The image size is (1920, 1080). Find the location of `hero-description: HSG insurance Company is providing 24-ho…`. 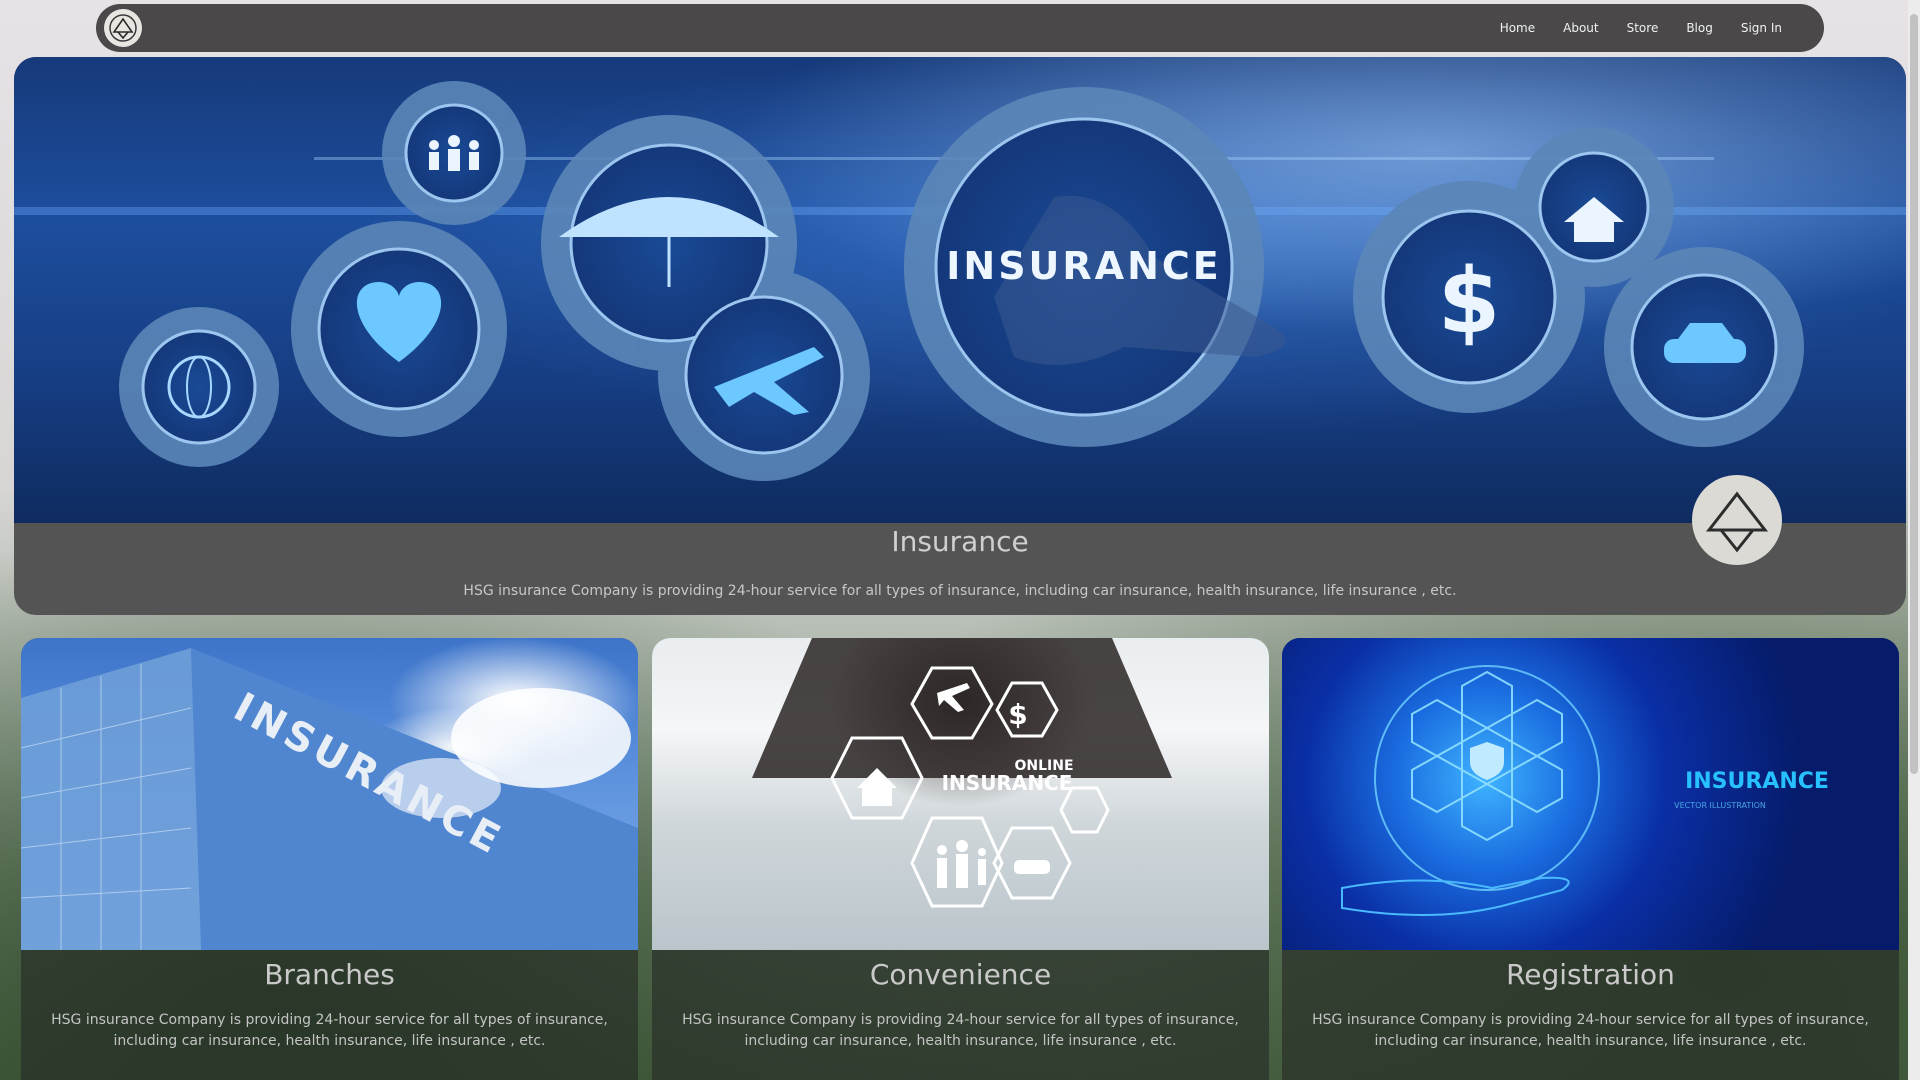

hero-description: HSG insurance Company is providing 24-ho… is located at coordinates (960, 591).